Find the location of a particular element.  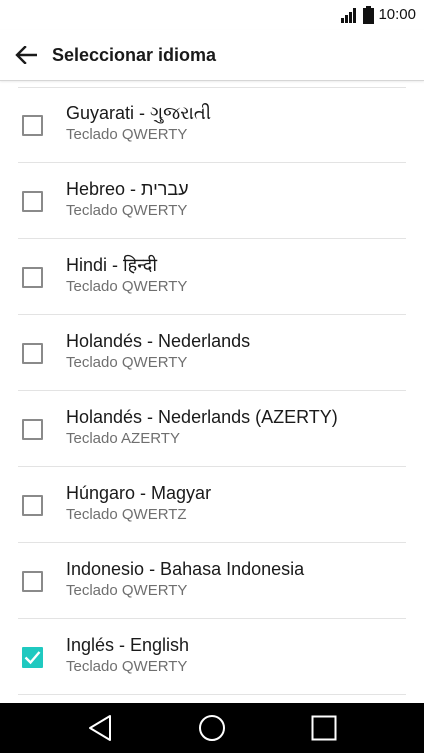

nav-back-button is located at coordinates (100, 728).